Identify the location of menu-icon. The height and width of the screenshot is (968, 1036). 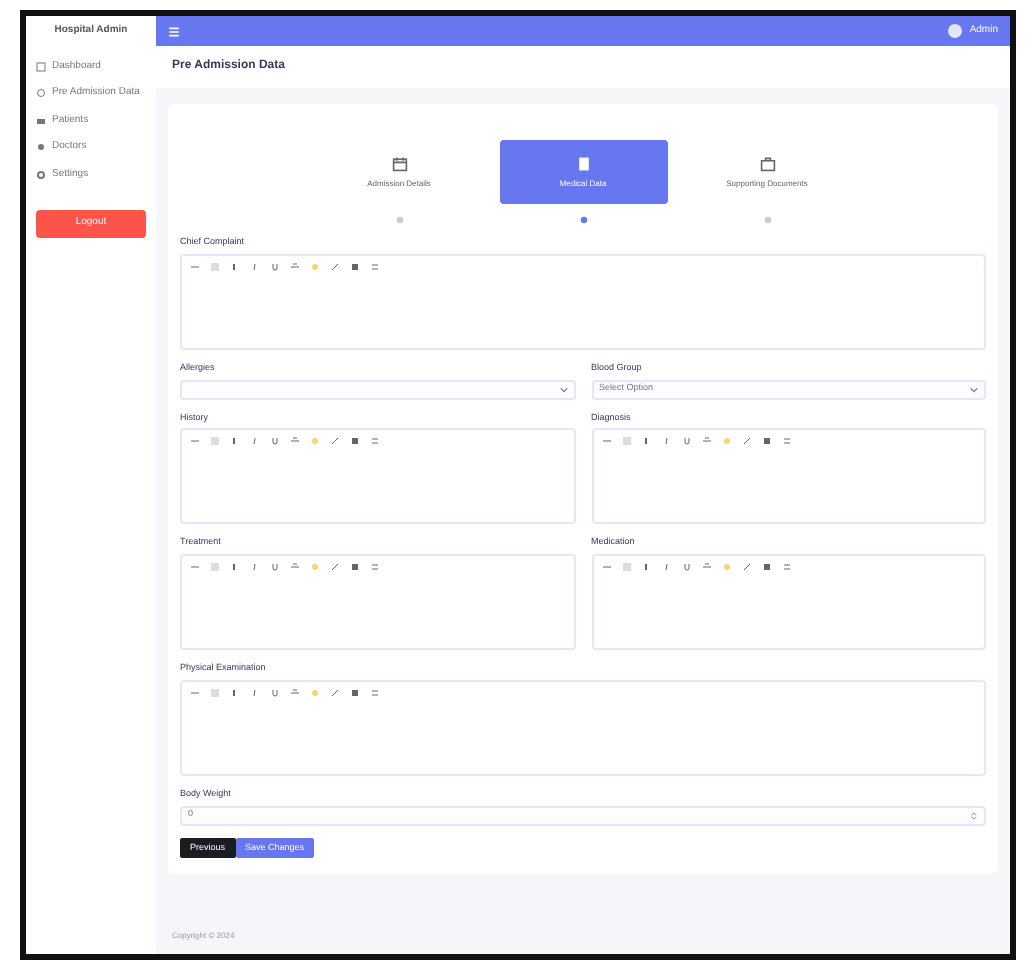
(174, 31).